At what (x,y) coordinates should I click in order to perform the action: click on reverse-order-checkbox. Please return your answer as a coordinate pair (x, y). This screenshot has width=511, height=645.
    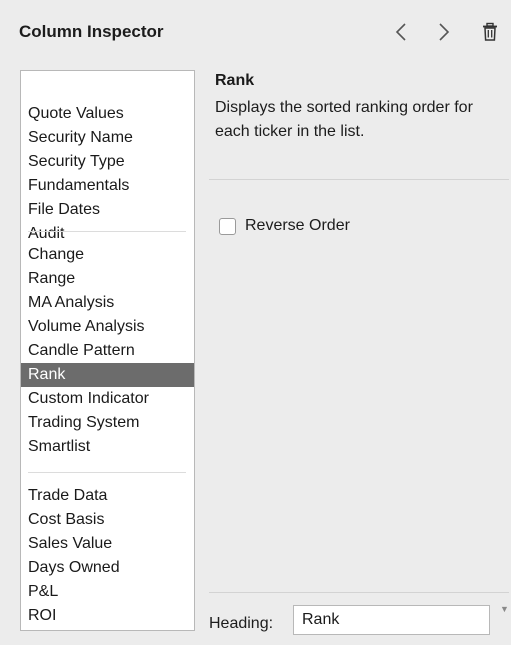
    Looking at the image, I should click on (227, 226).